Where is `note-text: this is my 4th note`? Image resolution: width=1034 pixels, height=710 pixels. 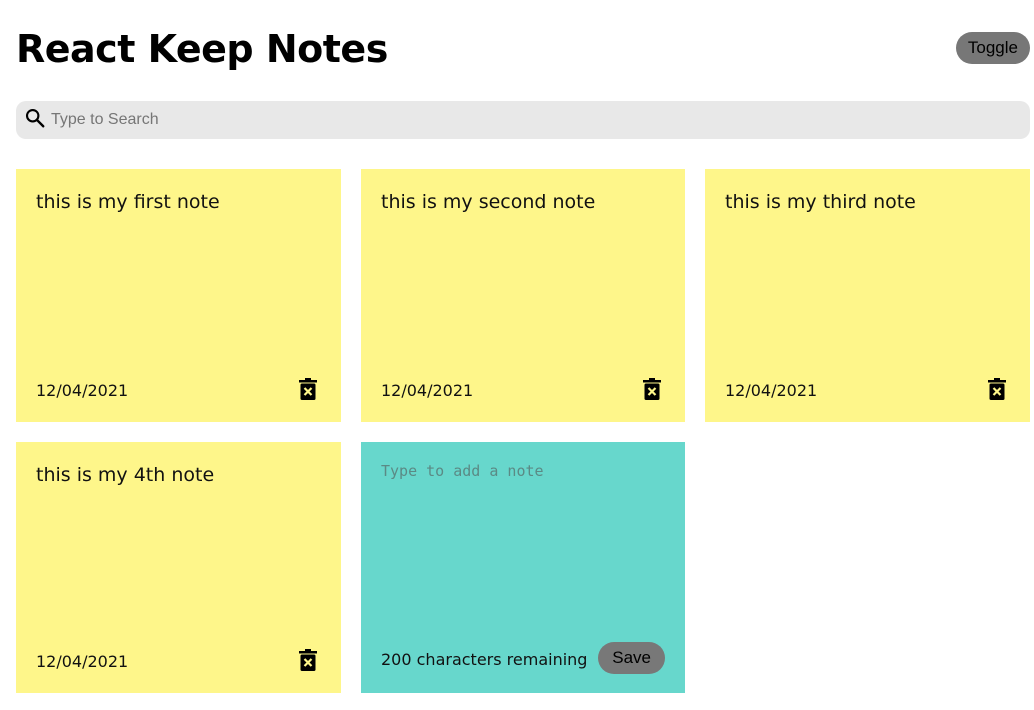 note-text: this is my 4th note is located at coordinates (125, 475).